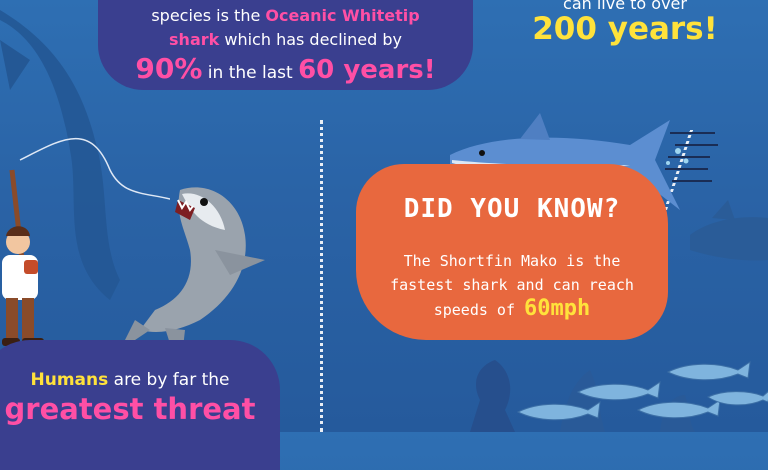  I want to click on divider-dotted-left, so click(321, 276).